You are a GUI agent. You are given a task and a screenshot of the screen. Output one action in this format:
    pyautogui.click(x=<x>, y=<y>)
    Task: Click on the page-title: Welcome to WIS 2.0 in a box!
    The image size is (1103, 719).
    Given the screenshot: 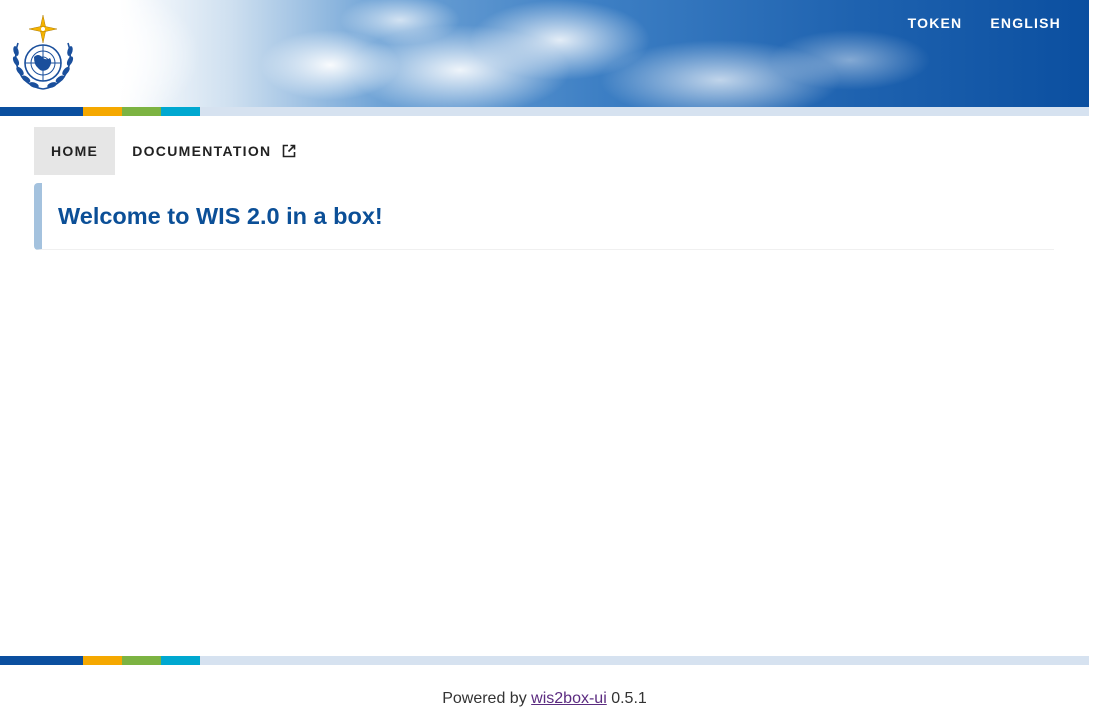 What is the action you would take?
    pyautogui.click(x=220, y=216)
    